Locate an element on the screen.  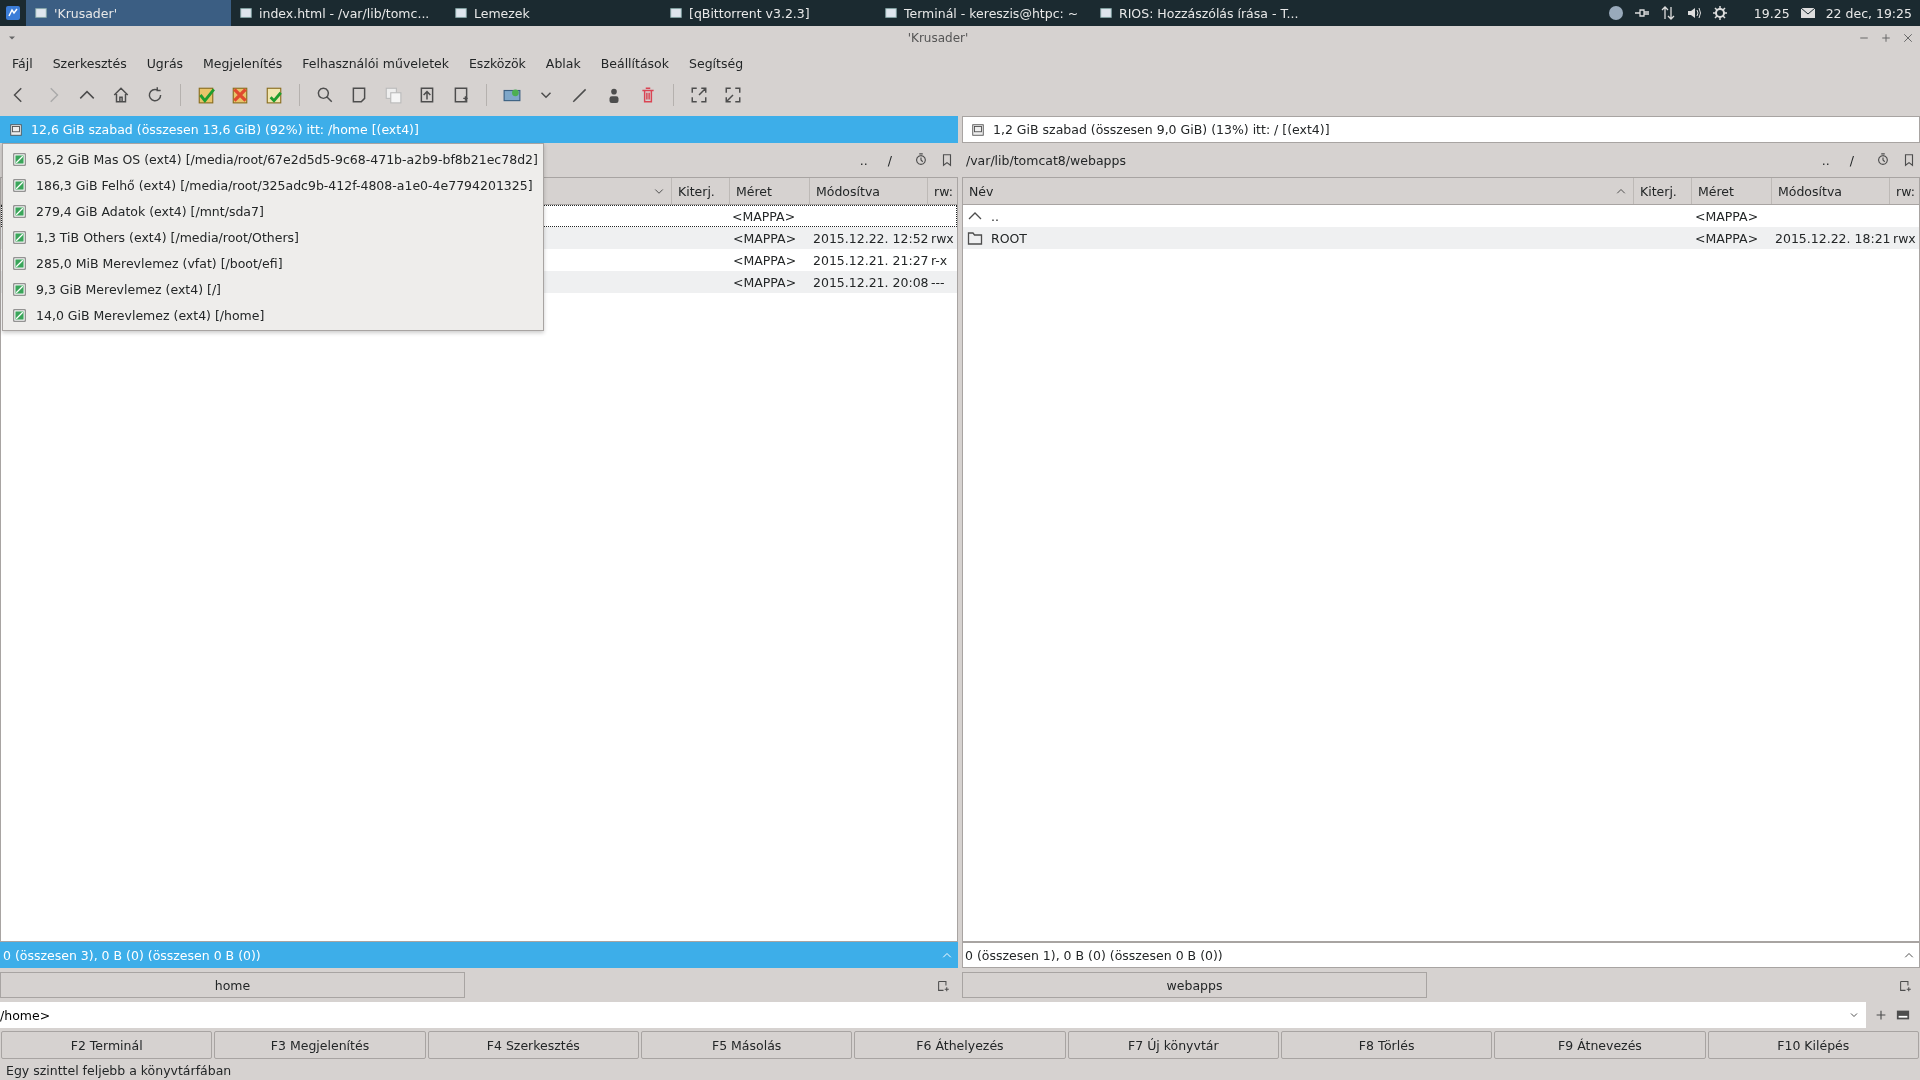
permissions: r-x is located at coordinates (939, 260).